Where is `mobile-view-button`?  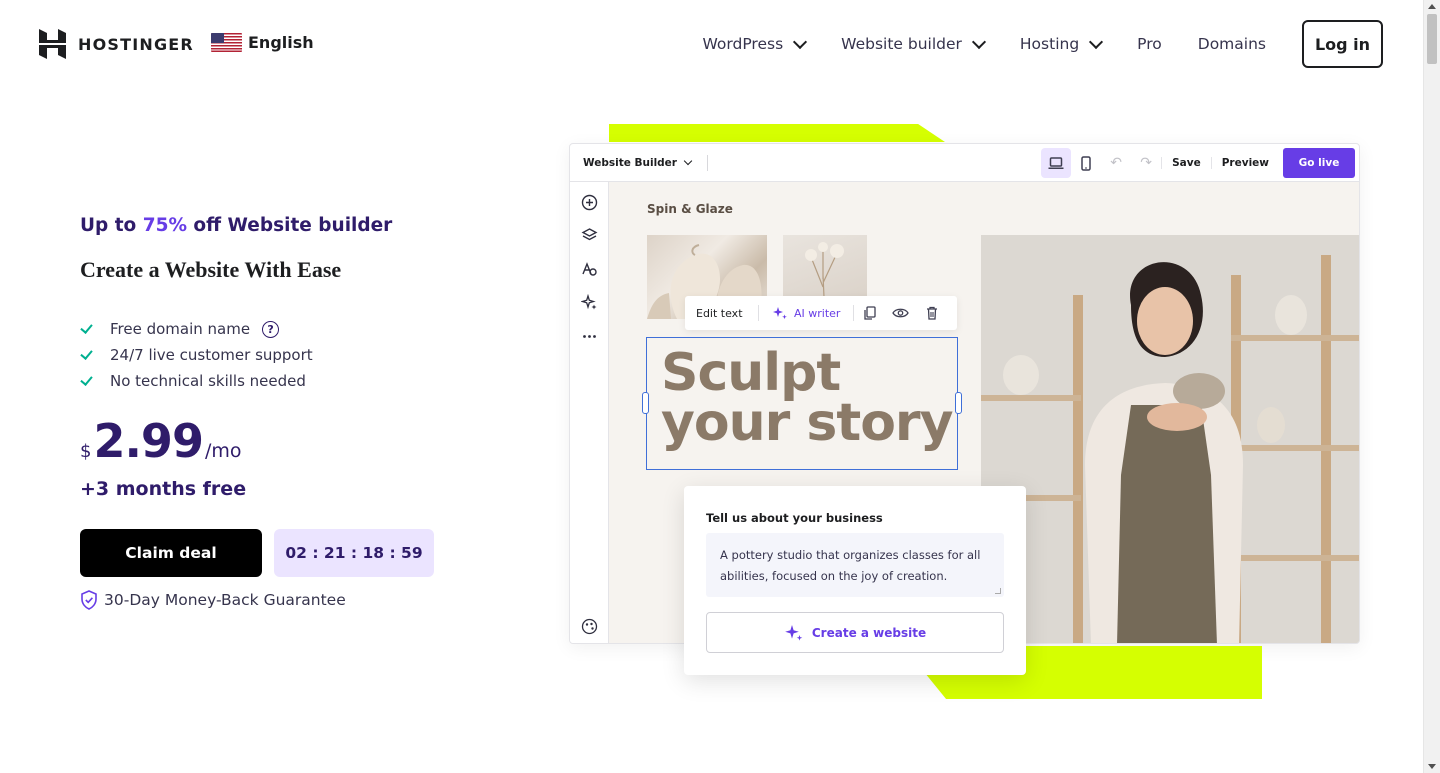
mobile-view-button is located at coordinates (1086, 163).